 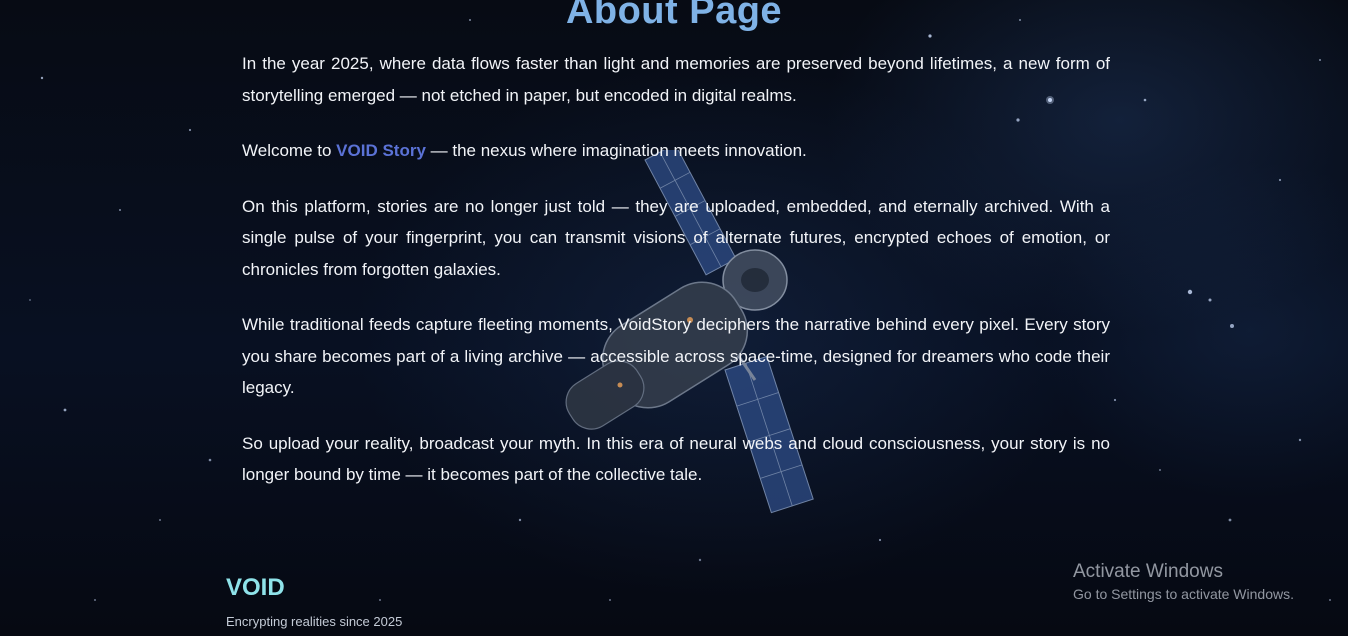 I want to click on footer: VOID Encrypting realities since 2025, so click(x=314, y=600).